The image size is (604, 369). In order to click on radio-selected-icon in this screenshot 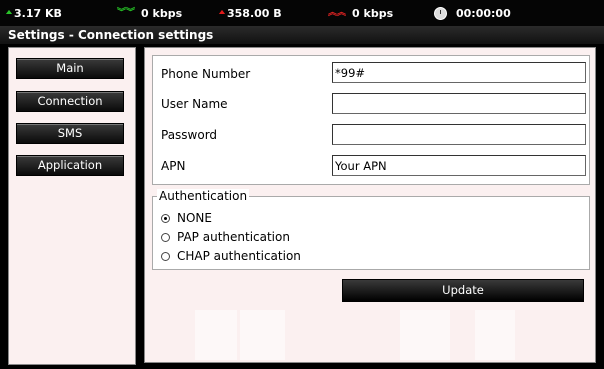, I will do `click(165, 218)`.